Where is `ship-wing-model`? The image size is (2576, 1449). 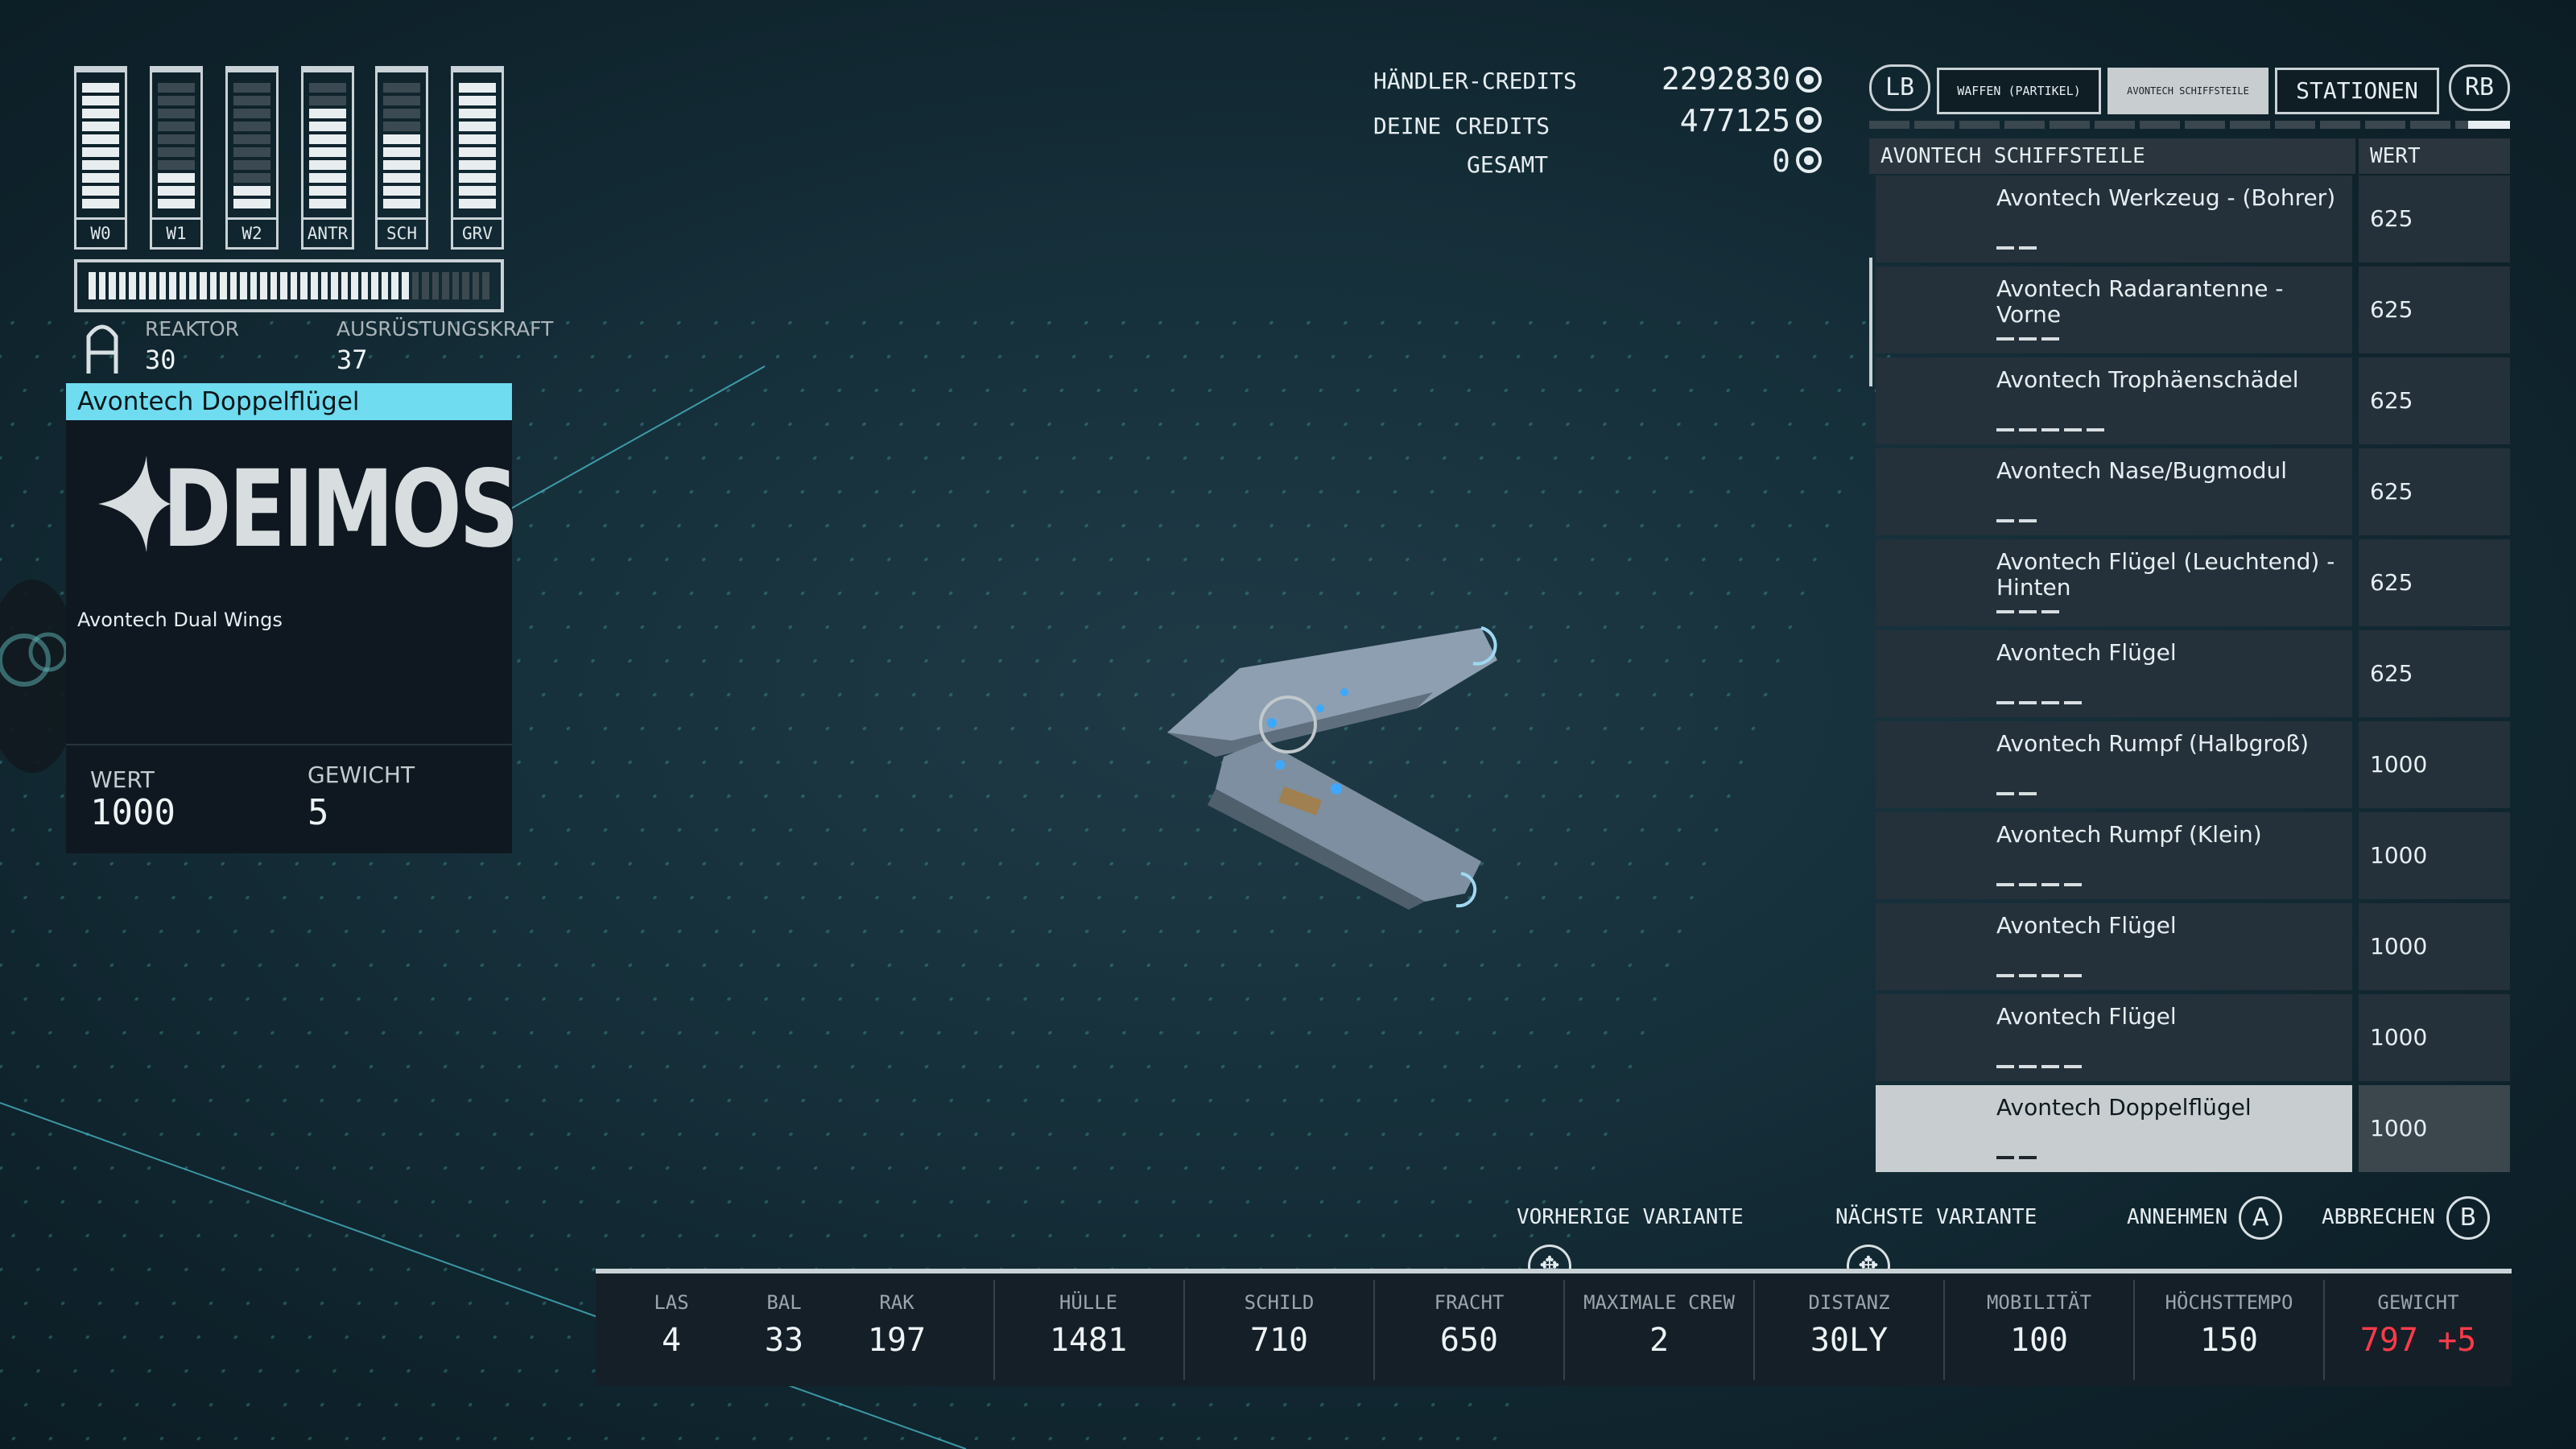
ship-wing-model is located at coordinates (1328, 765).